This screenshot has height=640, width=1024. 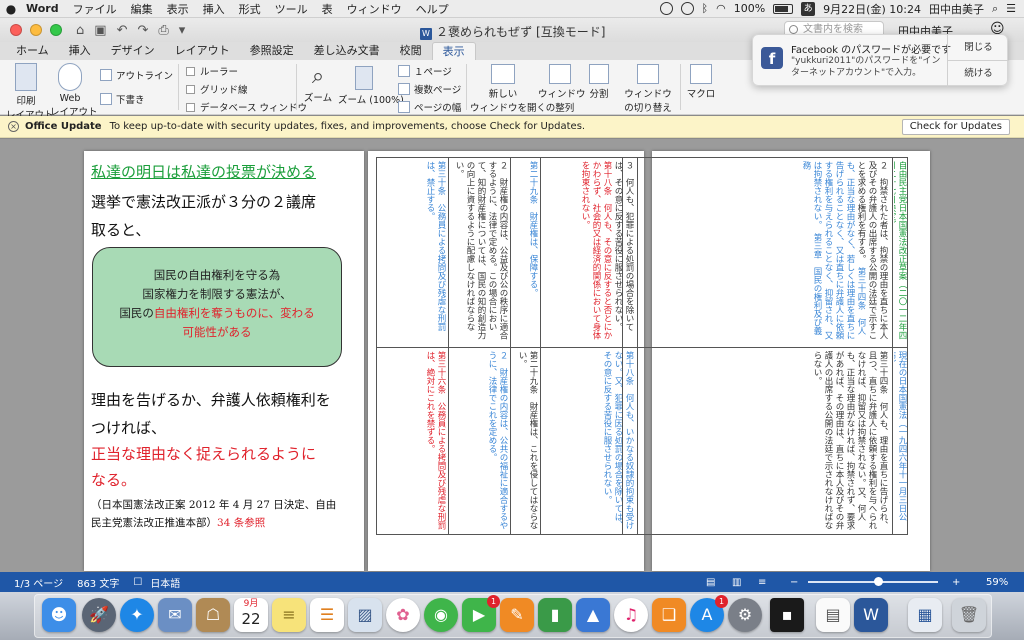 What do you see at coordinates (182, 30) in the screenshot?
I see `customize-toolbar-icon: ▾` at bounding box center [182, 30].